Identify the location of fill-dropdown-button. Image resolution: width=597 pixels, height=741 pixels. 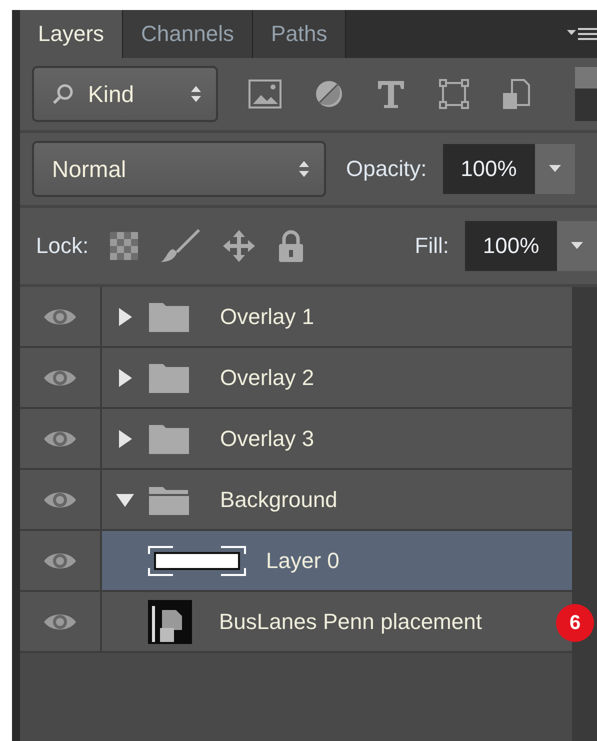
(577, 246).